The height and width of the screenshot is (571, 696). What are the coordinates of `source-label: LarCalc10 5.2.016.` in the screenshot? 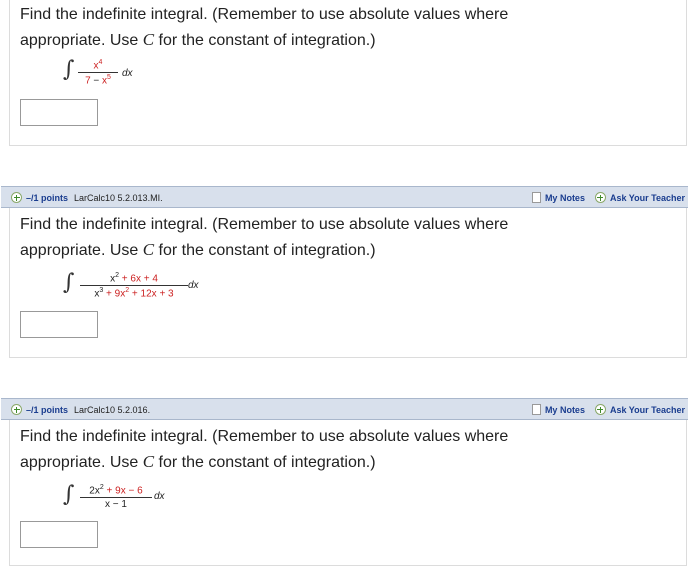 It's located at (112, 409).